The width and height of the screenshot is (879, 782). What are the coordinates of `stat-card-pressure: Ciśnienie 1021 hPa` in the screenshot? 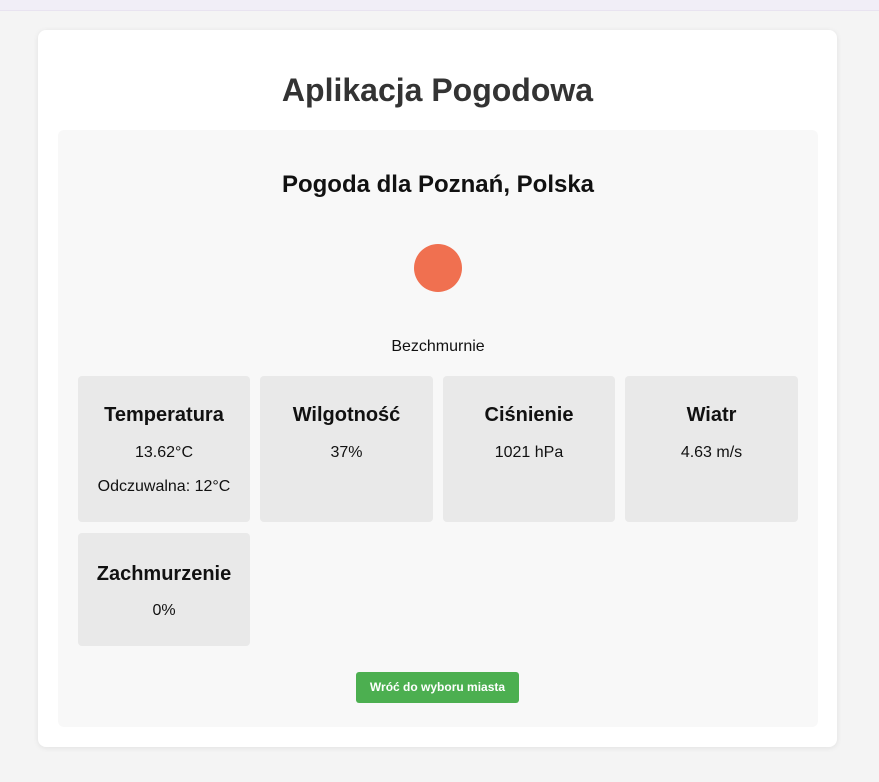 It's located at (529, 449).